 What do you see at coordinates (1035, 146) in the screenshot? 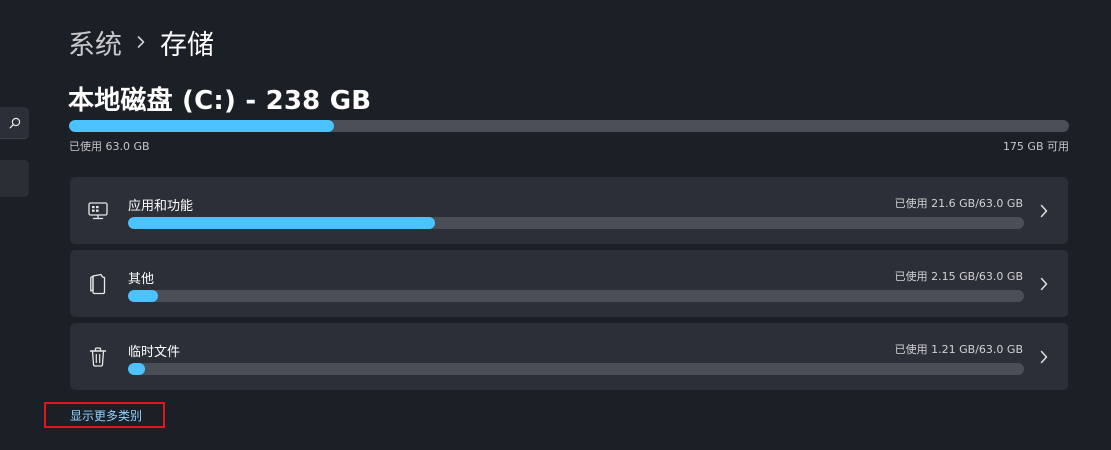
I see `disk-free-label: 175 GB 可用` at bounding box center [1035, 146].